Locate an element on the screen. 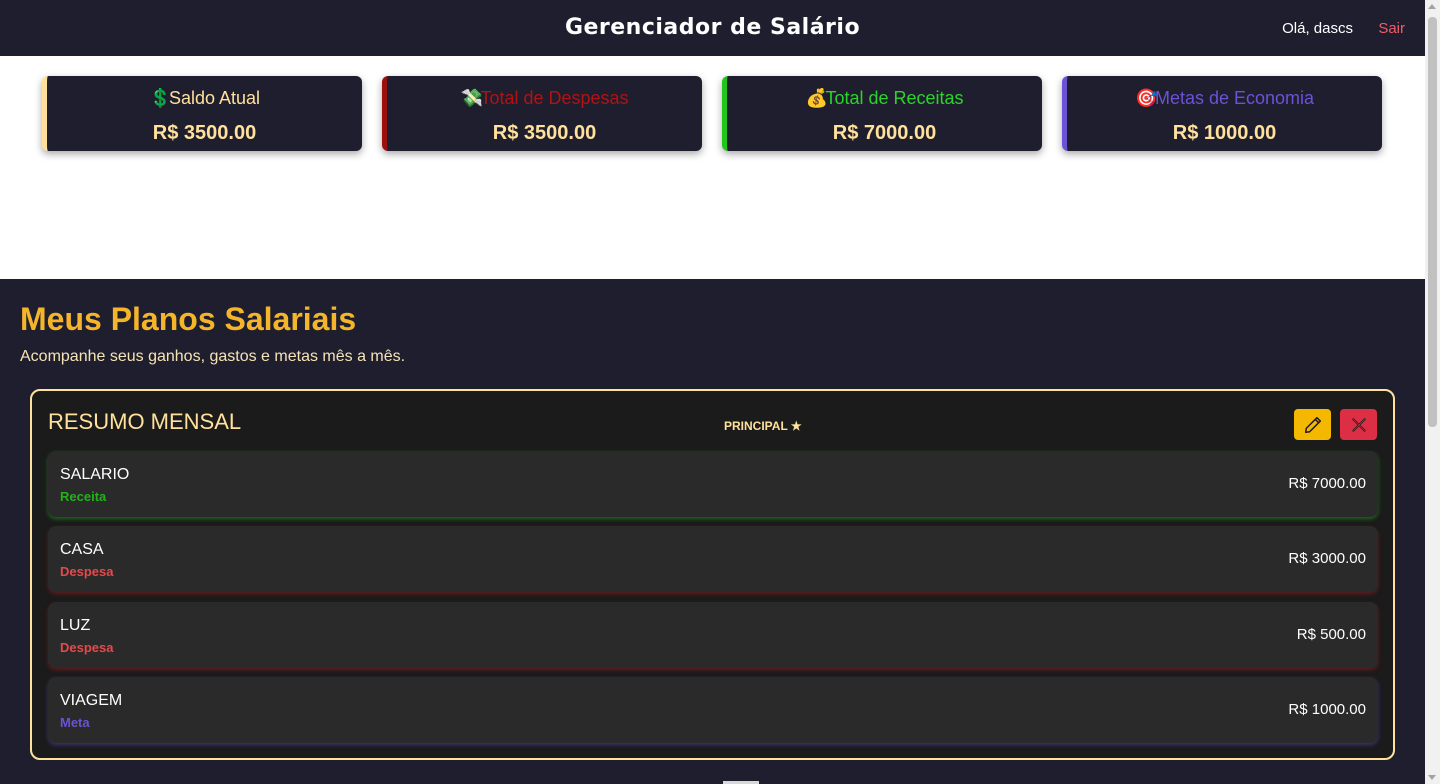 The width and height of the screenshot is (1440, 784). item-amount: R$ 500.00 is located at coordinates (1331, 634).